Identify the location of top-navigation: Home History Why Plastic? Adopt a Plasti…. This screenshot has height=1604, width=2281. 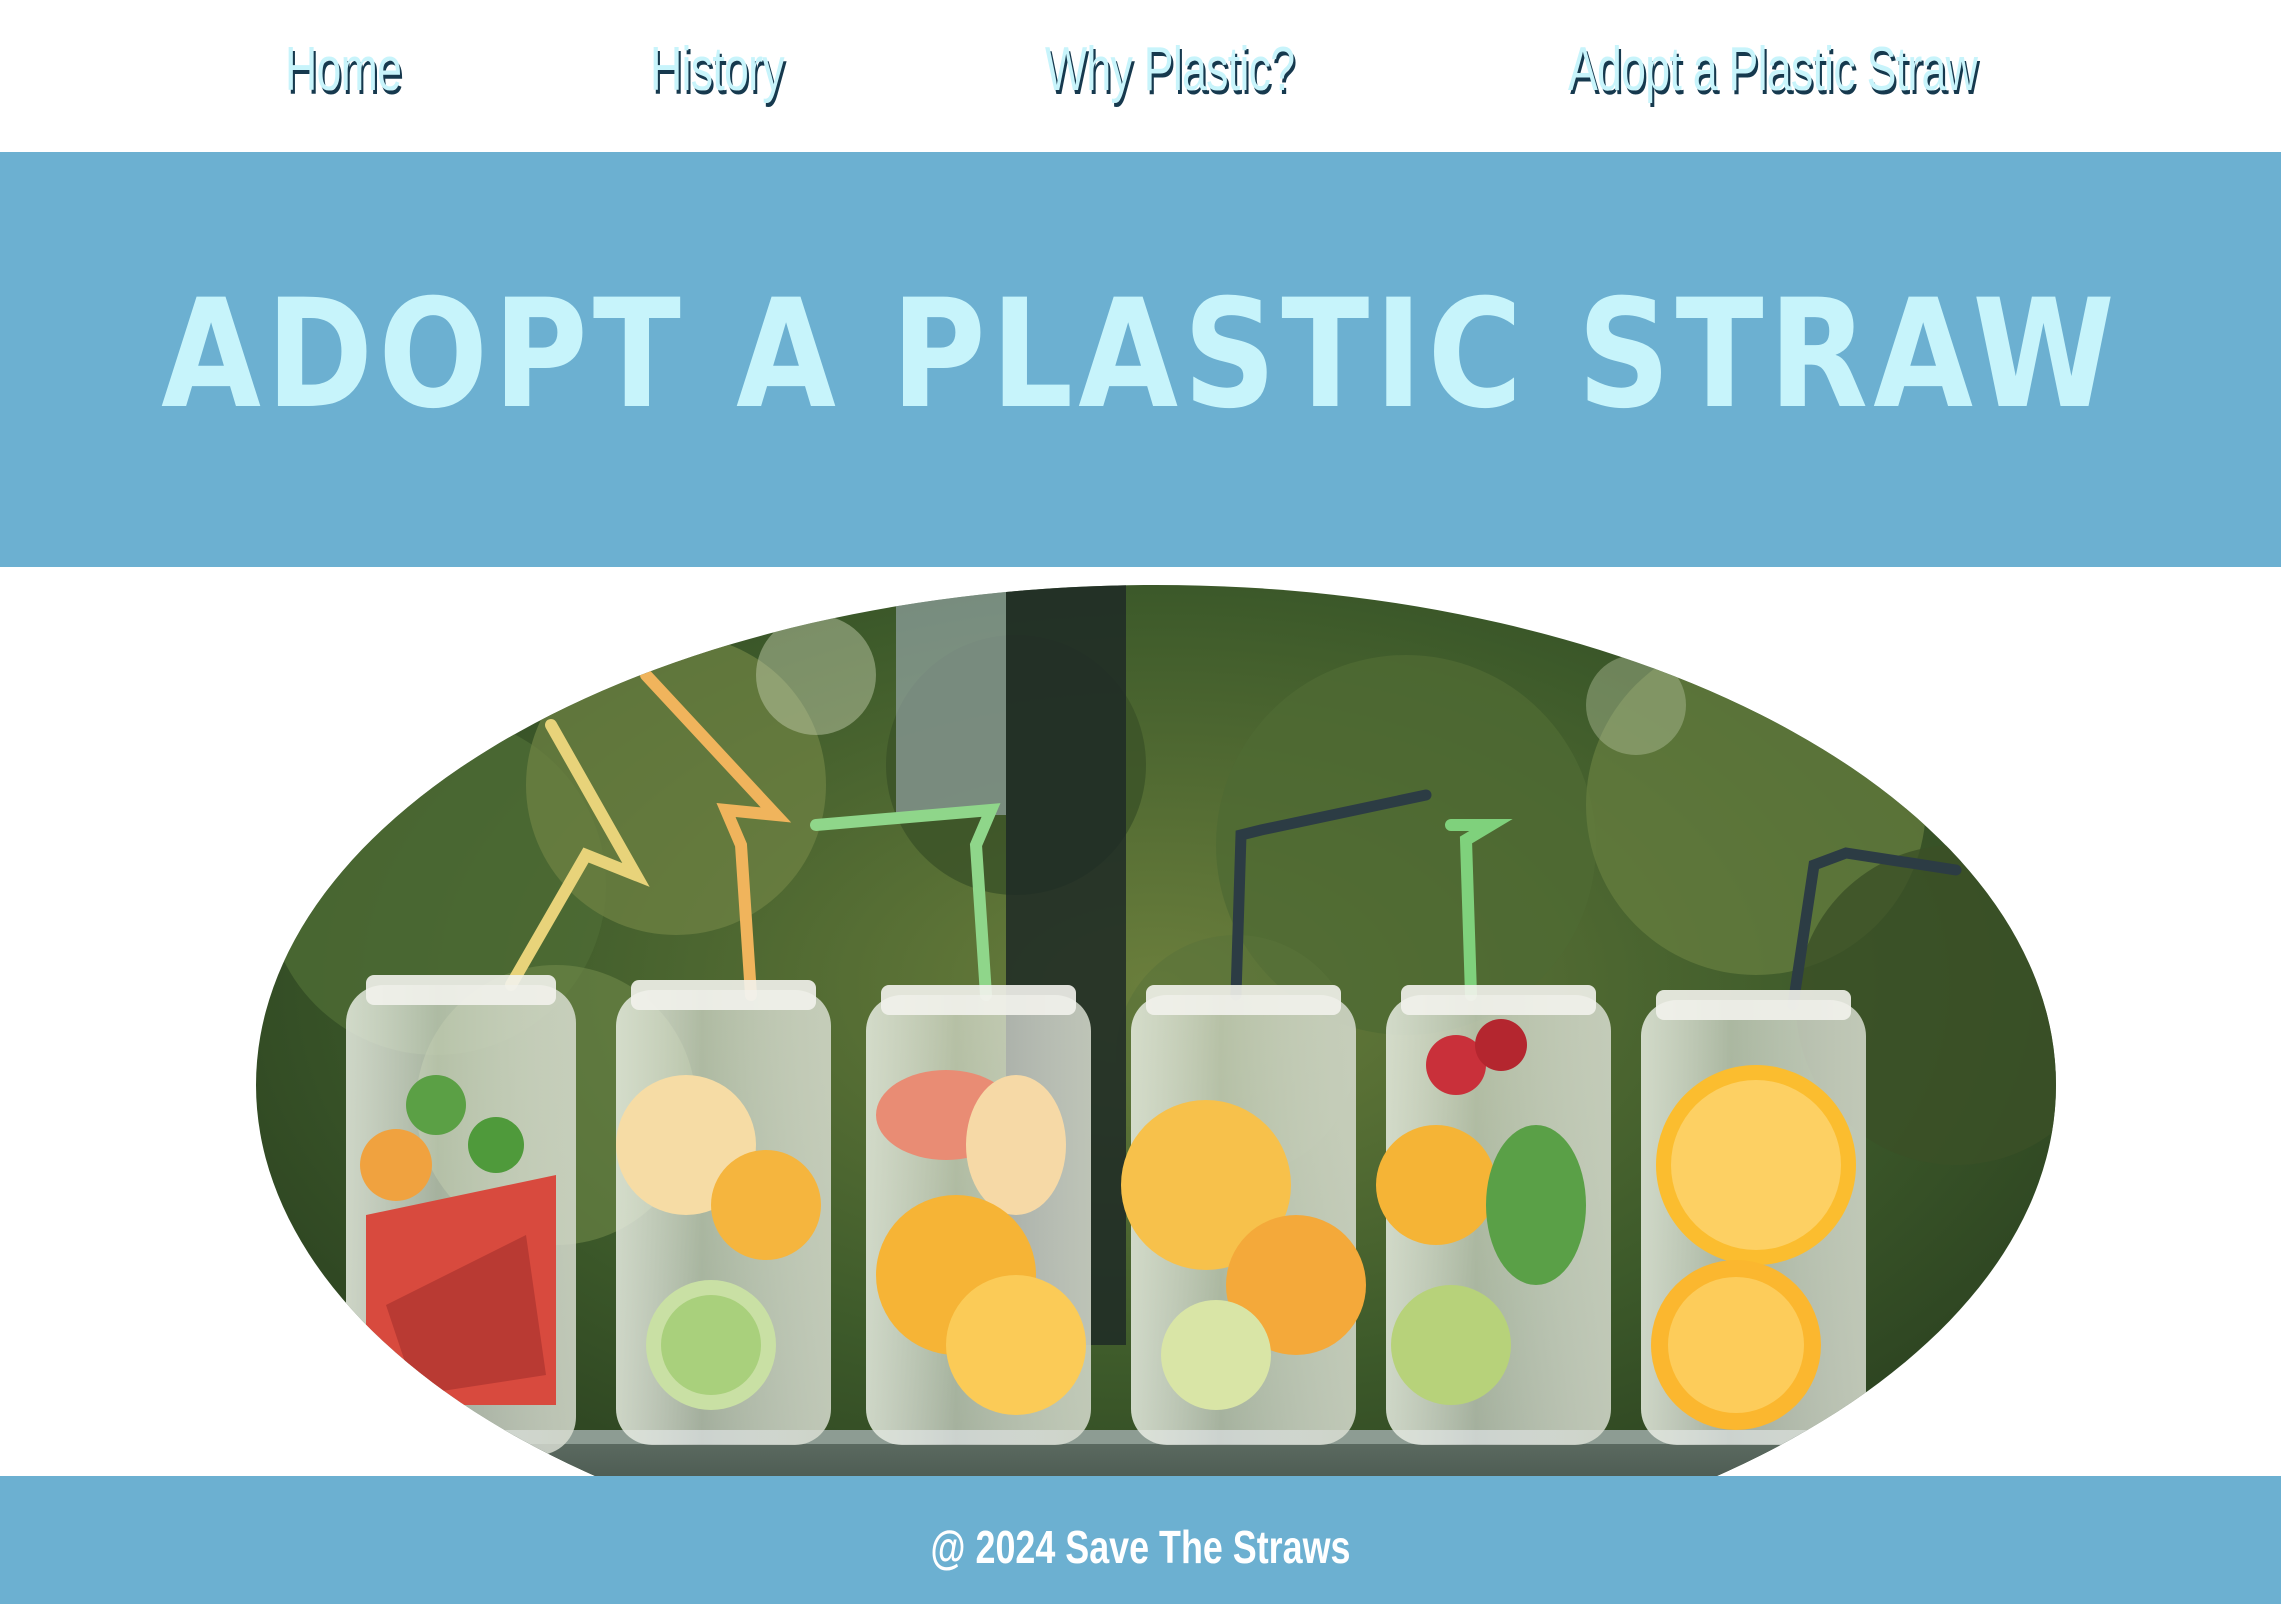
(1140, 76).